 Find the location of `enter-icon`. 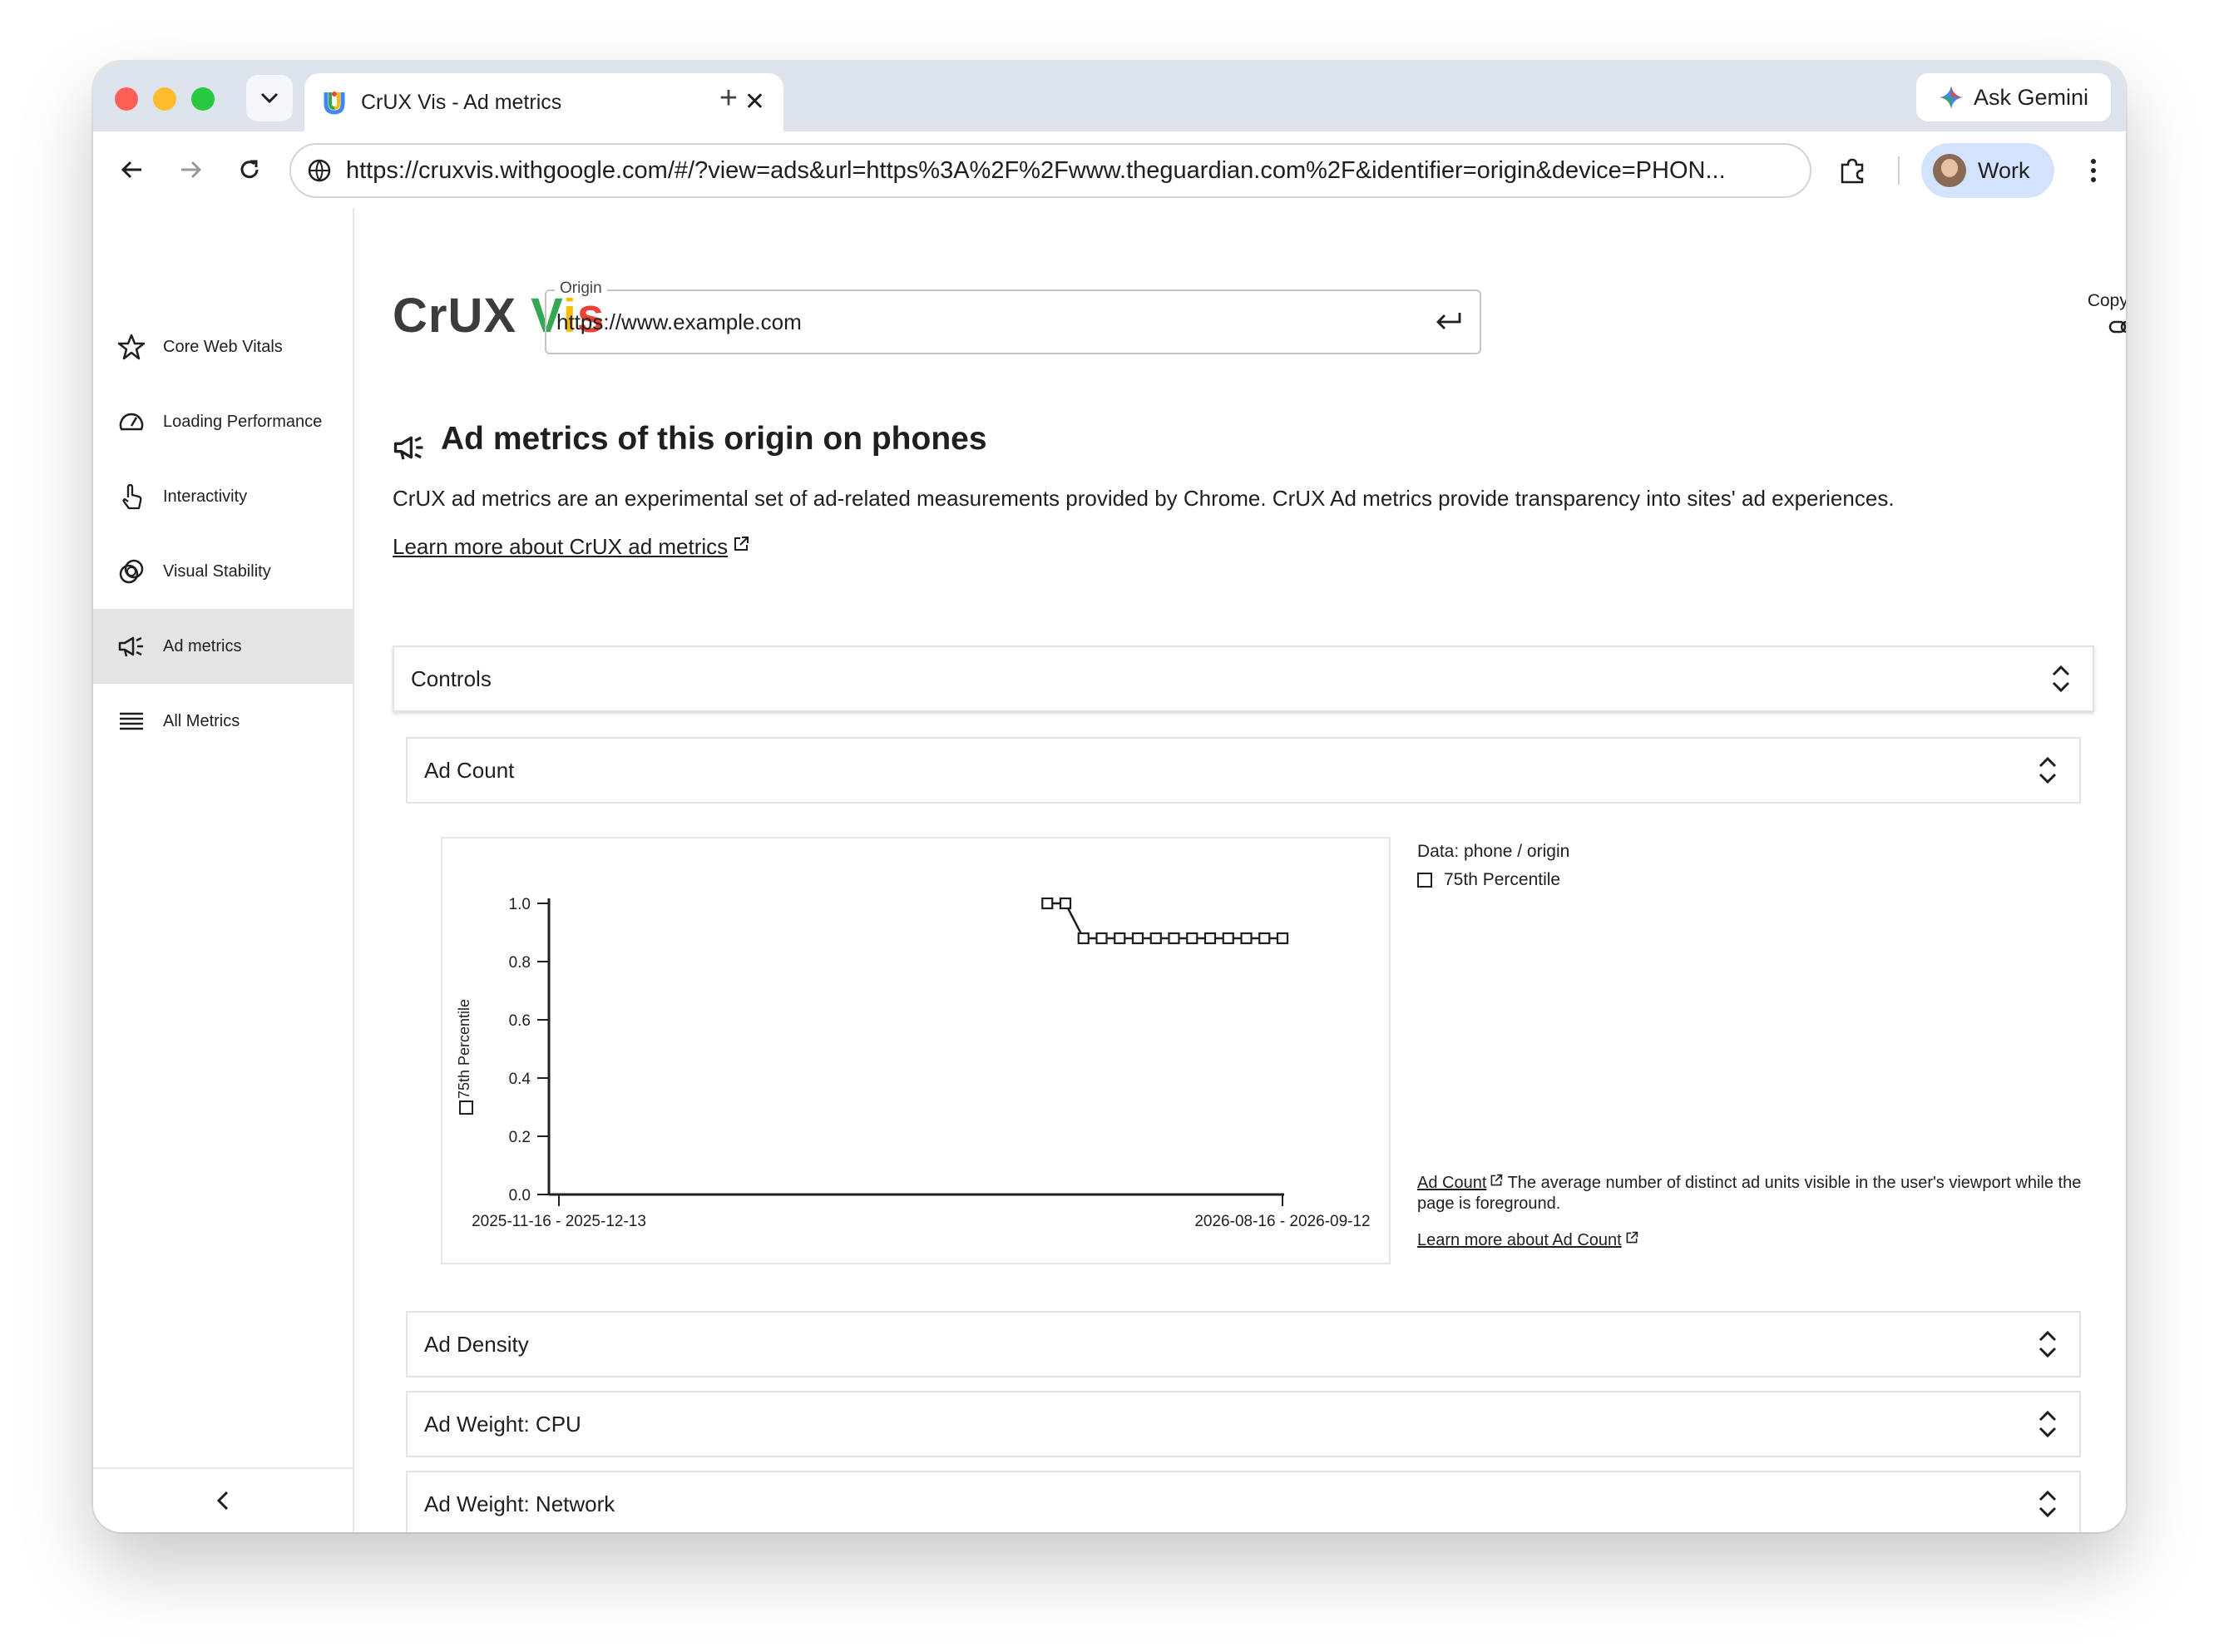

enter-icon is located at coordinates (1449, 322).